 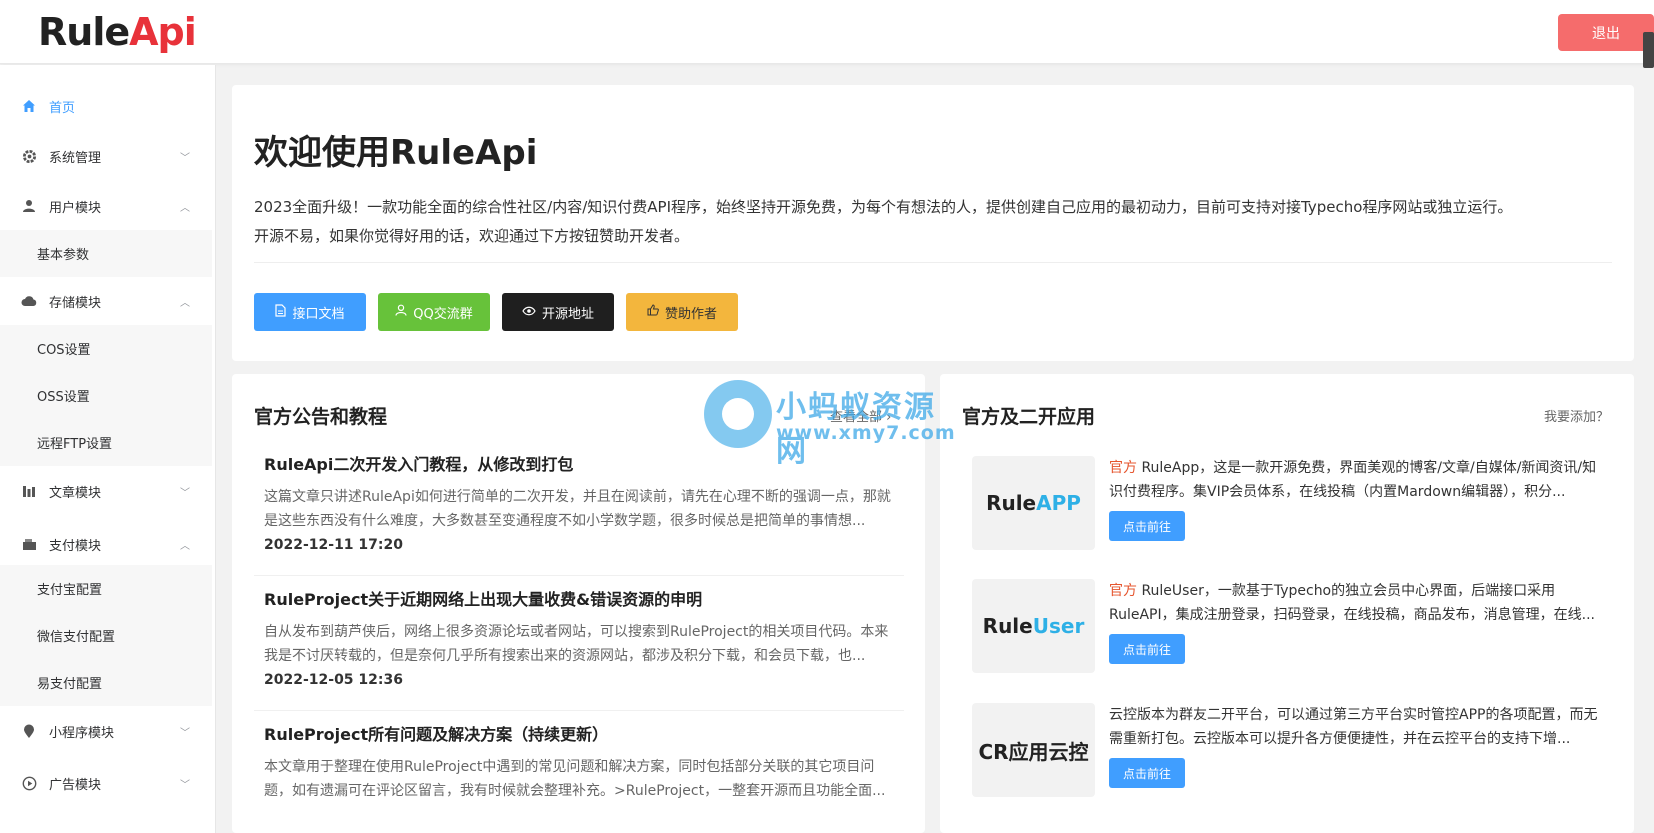 What do you see at coordinates (106, 395) in the screenshot?
I see `sidebar-subitem-oss: OSS设置` at bounding box center [106, 395].